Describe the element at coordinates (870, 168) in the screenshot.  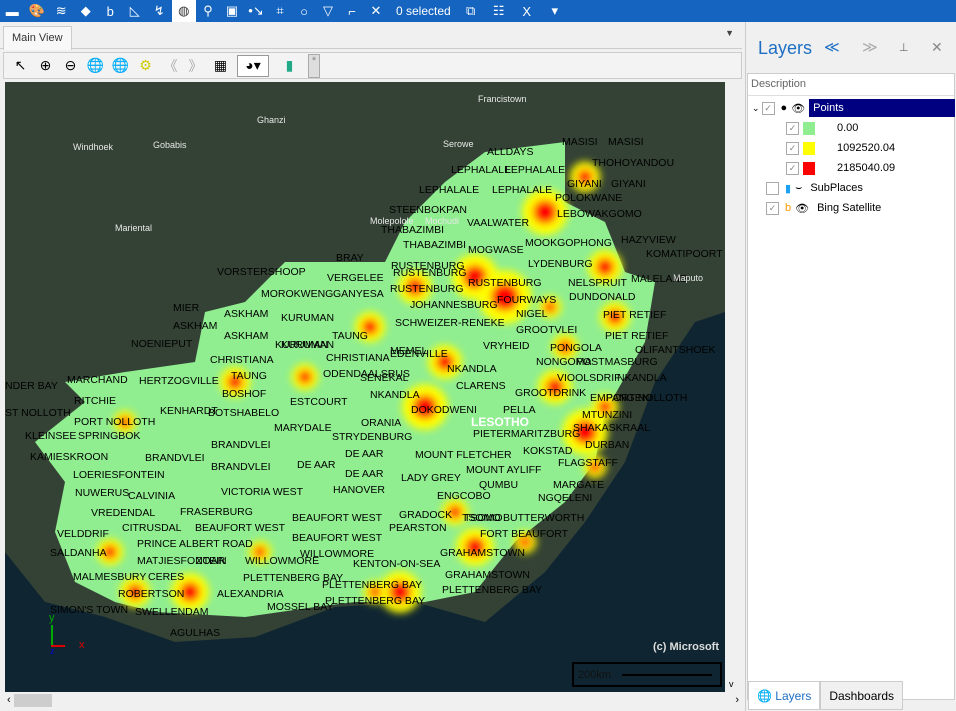
I see `class-row: ✓ 2185040.09` at that location.